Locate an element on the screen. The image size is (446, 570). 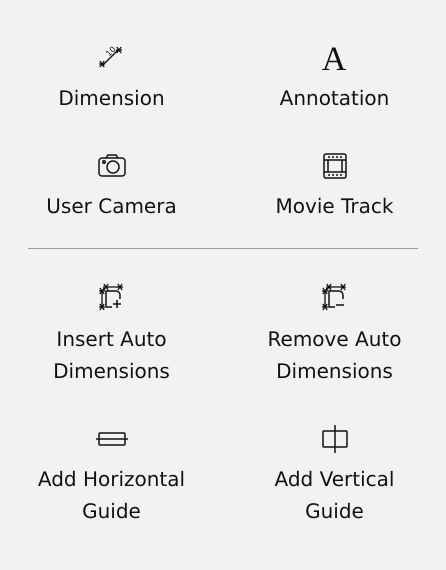
command-button: 10 Dimension is located at coordinates (112, 78).